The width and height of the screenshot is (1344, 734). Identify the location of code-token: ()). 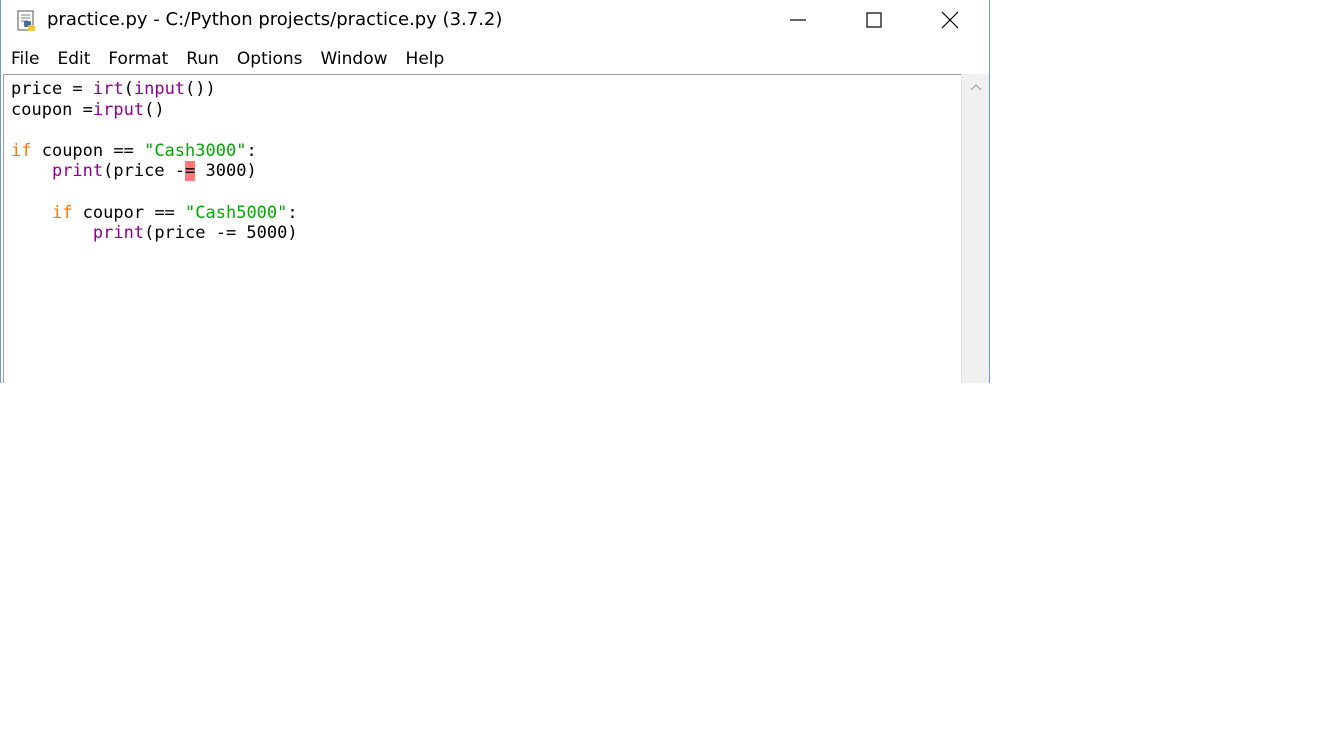
(200, 89).